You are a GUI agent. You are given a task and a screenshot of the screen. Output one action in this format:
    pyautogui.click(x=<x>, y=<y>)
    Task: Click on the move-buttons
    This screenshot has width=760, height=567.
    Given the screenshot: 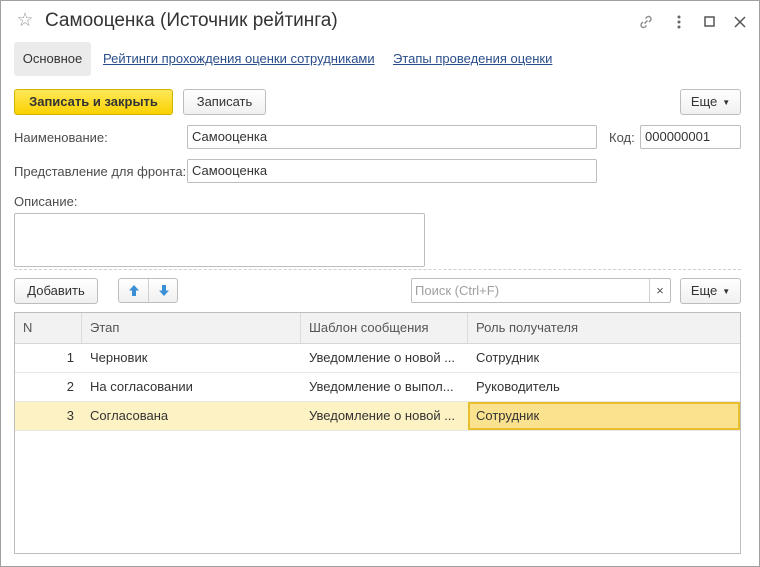 What is the action you would take?
    pyautogui.click(x=148, y=290)
    